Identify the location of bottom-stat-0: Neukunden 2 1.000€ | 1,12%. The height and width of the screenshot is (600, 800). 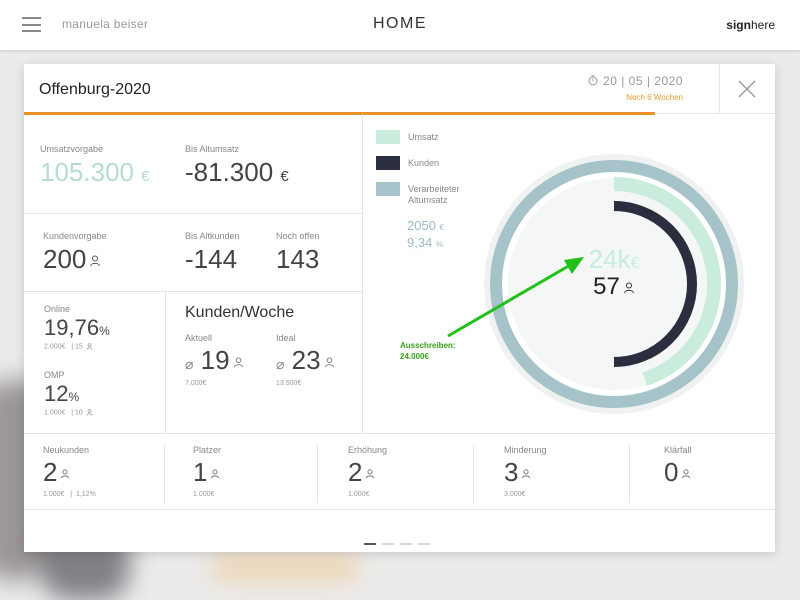
(69, 471).